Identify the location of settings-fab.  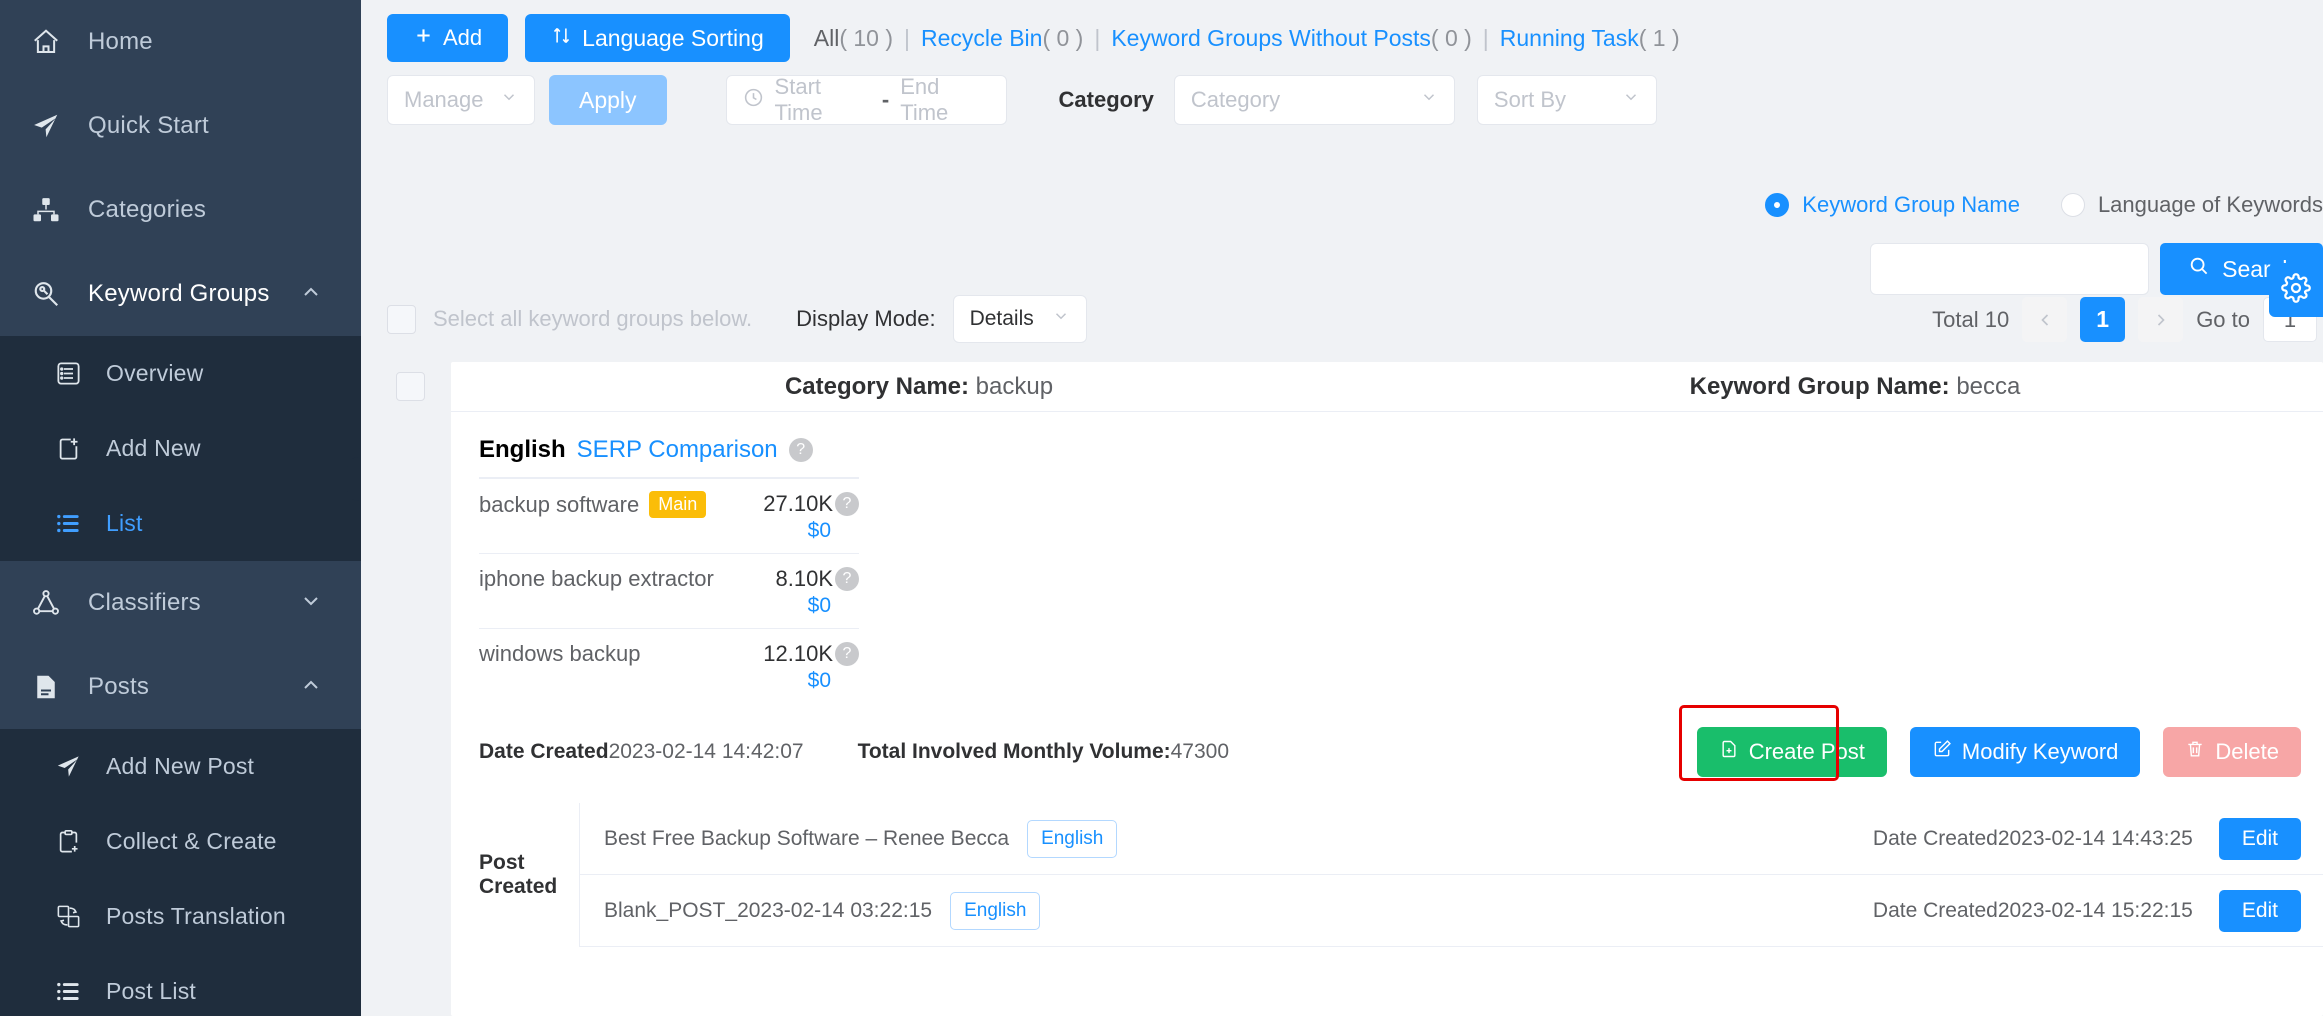
(2296, 290).